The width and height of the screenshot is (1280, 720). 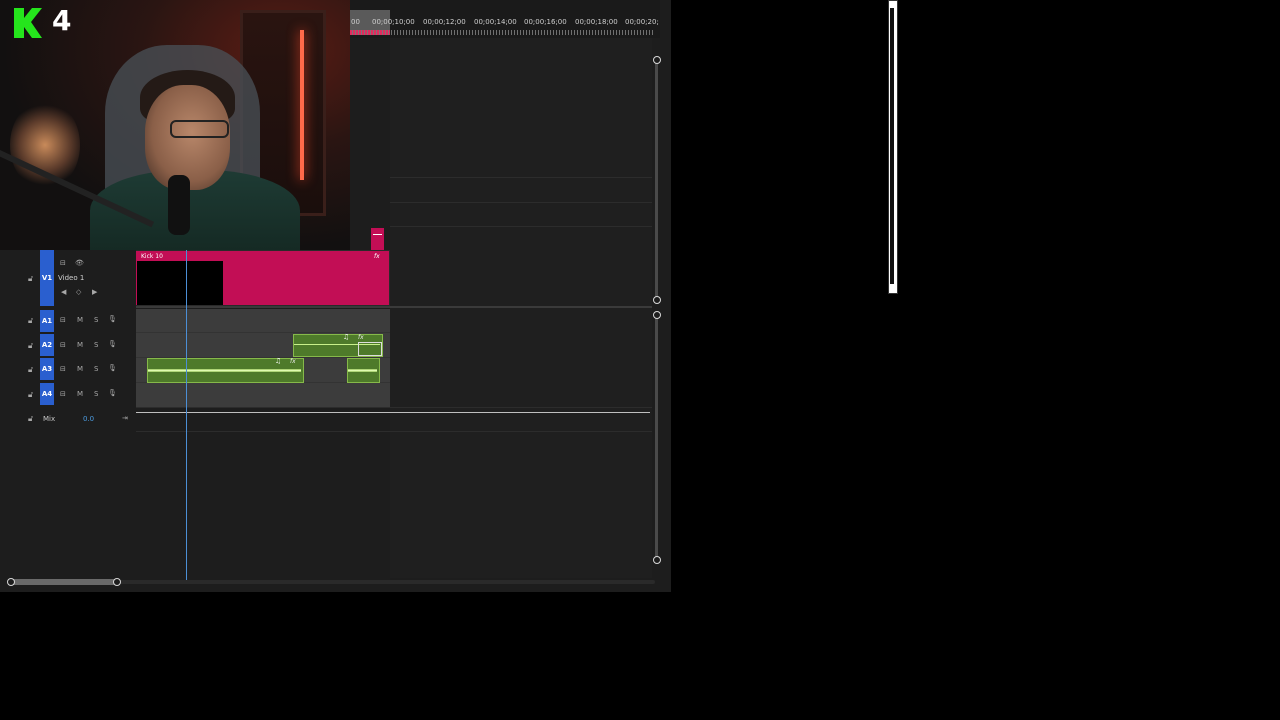 What do you see at coordinates (68, 415) in the screenshot?
I see `track-headers` at bounding box center [68, 415].